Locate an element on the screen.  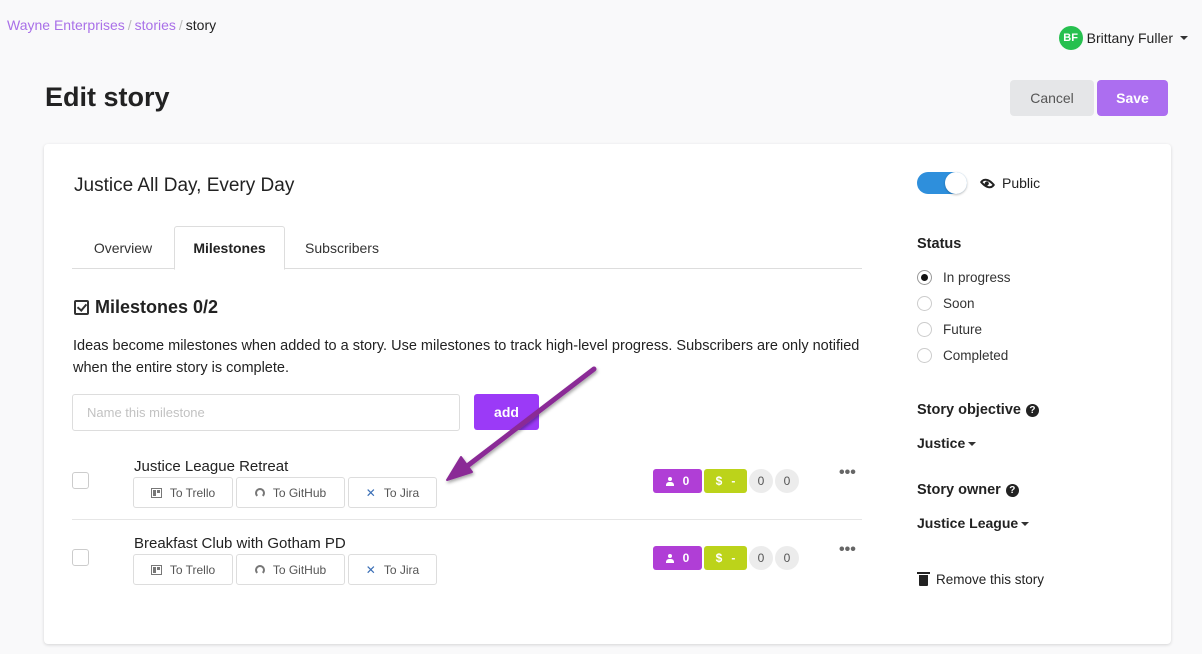
tab-overview: Overview is located at coordinates (123, 247).